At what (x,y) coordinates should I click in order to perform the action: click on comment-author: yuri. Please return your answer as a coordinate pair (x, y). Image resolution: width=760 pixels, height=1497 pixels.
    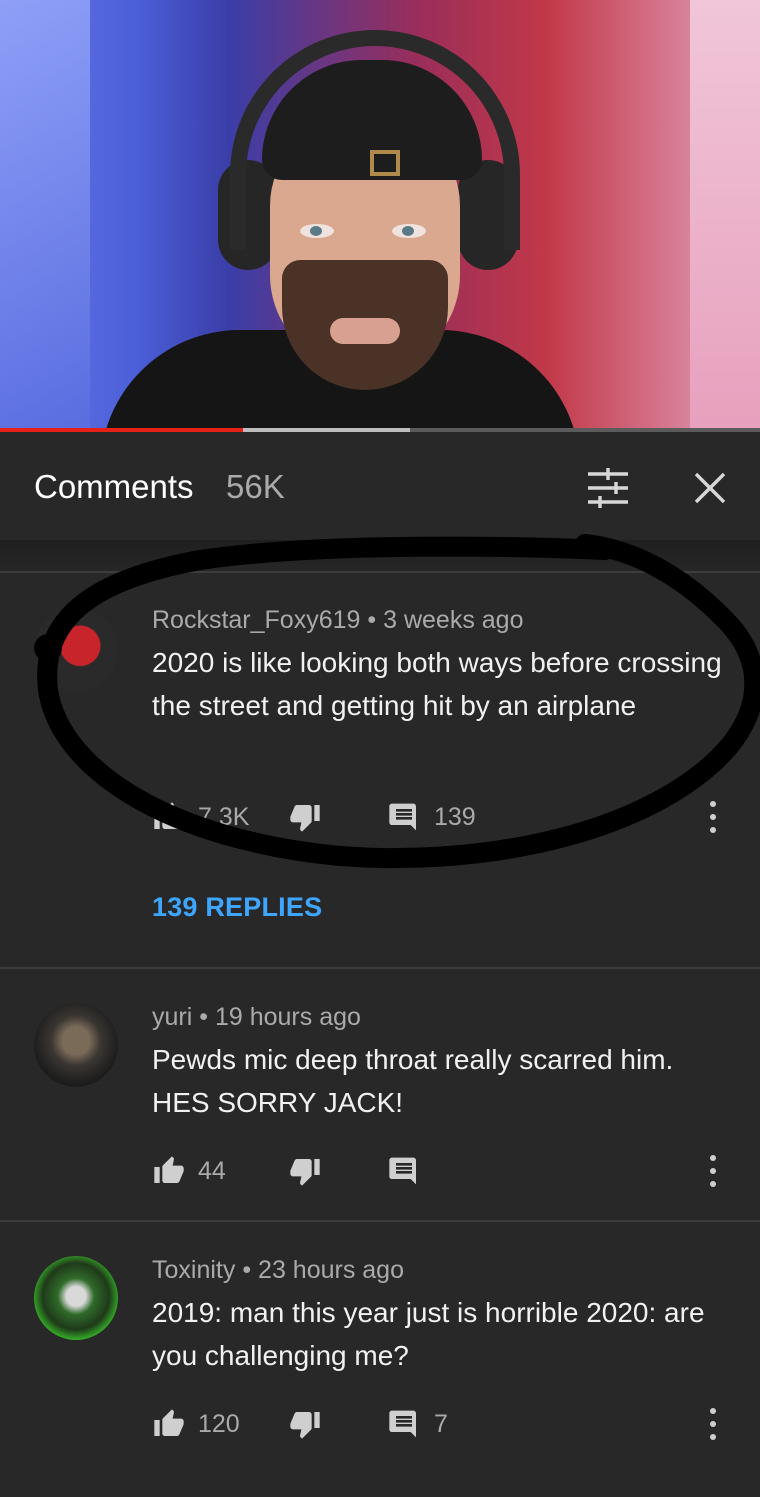
    Looking at the image, I should click on (172, 1017).